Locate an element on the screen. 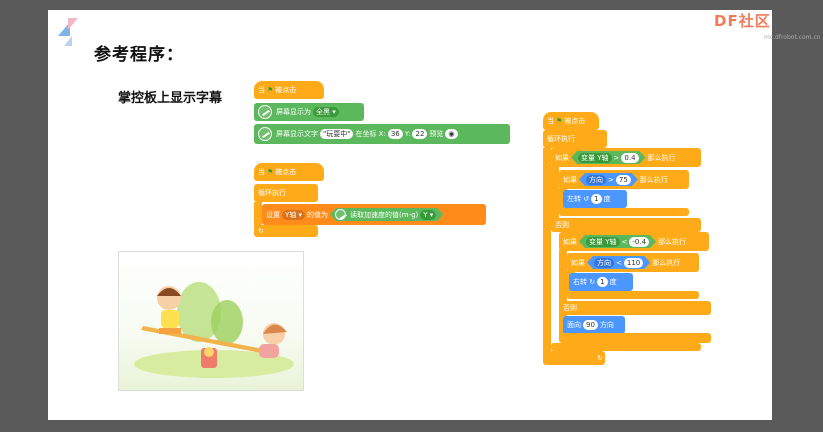  brand-logo: DF社区 is located at coordinates (742, 21).